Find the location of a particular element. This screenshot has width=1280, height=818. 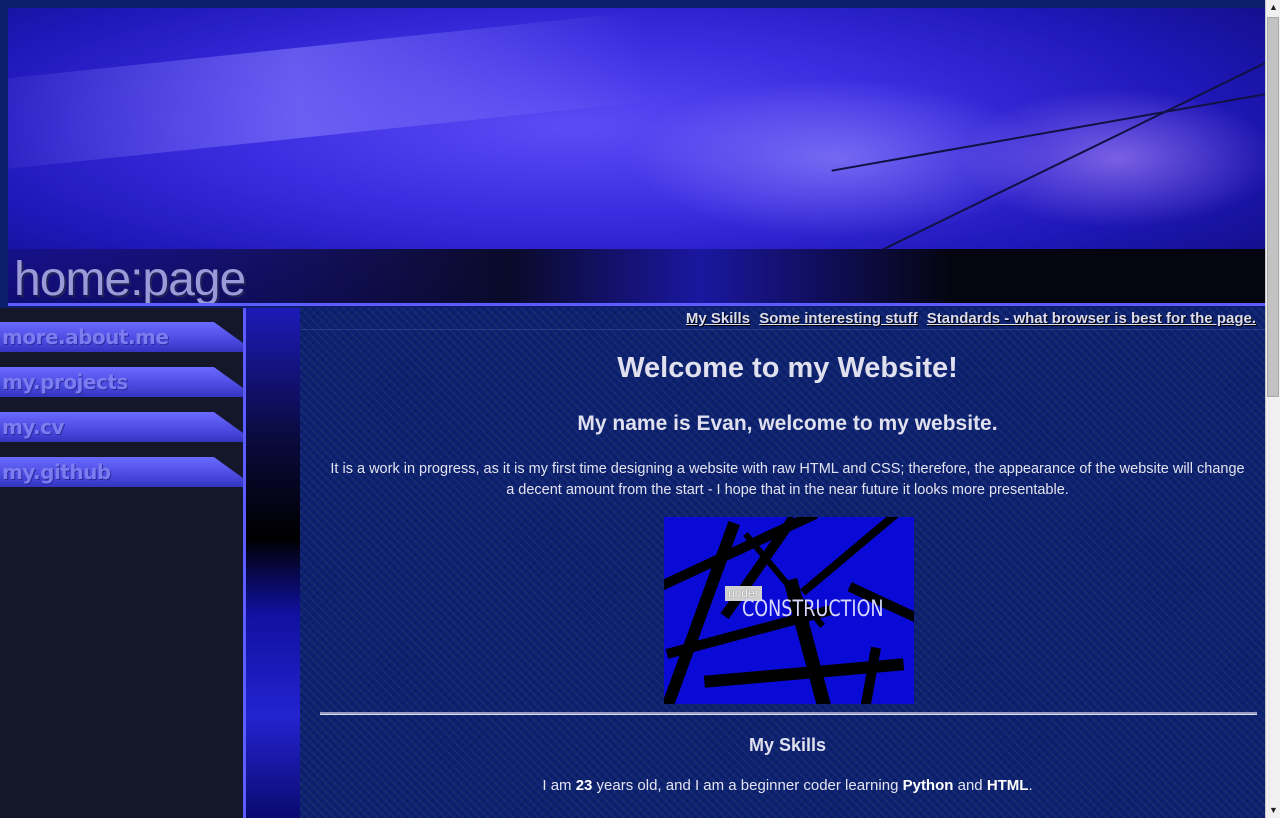

page-subtitle: My name is Evan, welcome to my website. is located at coordinates (787, 423).